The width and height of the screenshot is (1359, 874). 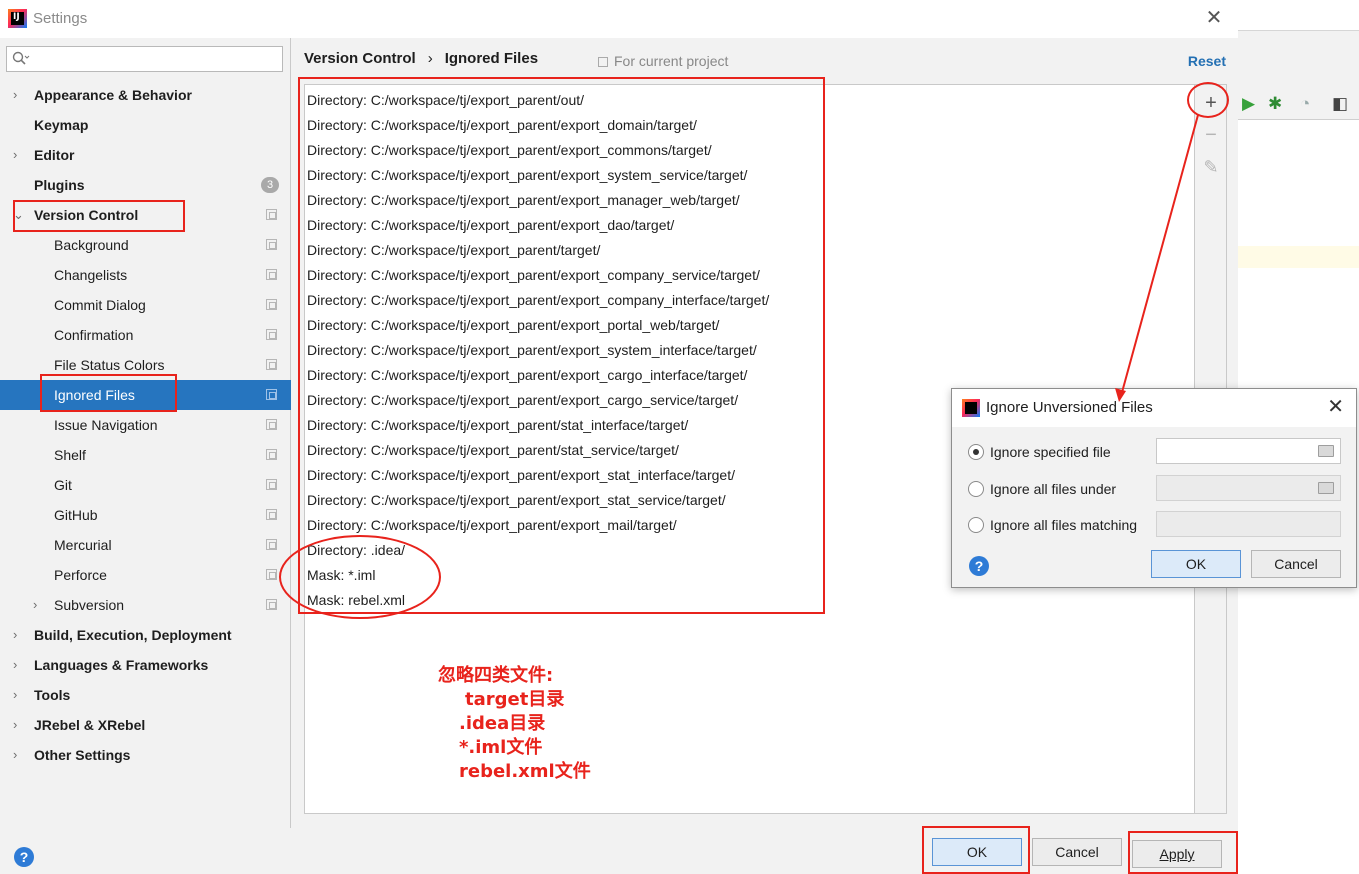 What do you see at coordinates (21, 58) in the screenshot?
I see `search-icon` at bounding box center [21, 58].